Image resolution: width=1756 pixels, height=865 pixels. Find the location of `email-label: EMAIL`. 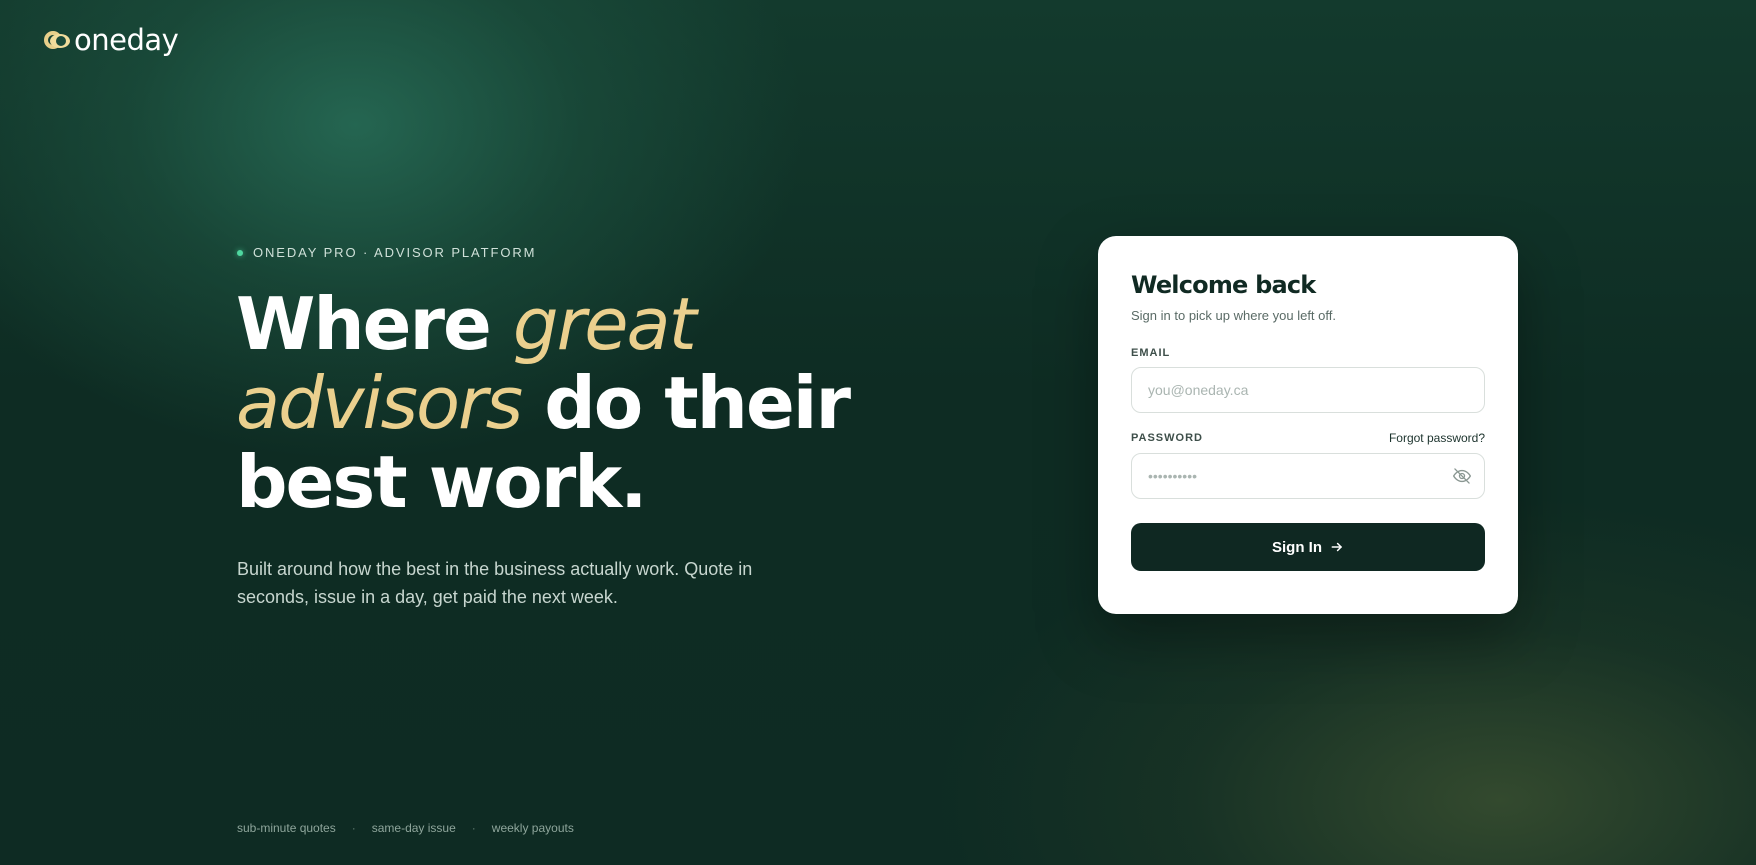

email-label: EMAIL is located at coordinates (1151, 353).